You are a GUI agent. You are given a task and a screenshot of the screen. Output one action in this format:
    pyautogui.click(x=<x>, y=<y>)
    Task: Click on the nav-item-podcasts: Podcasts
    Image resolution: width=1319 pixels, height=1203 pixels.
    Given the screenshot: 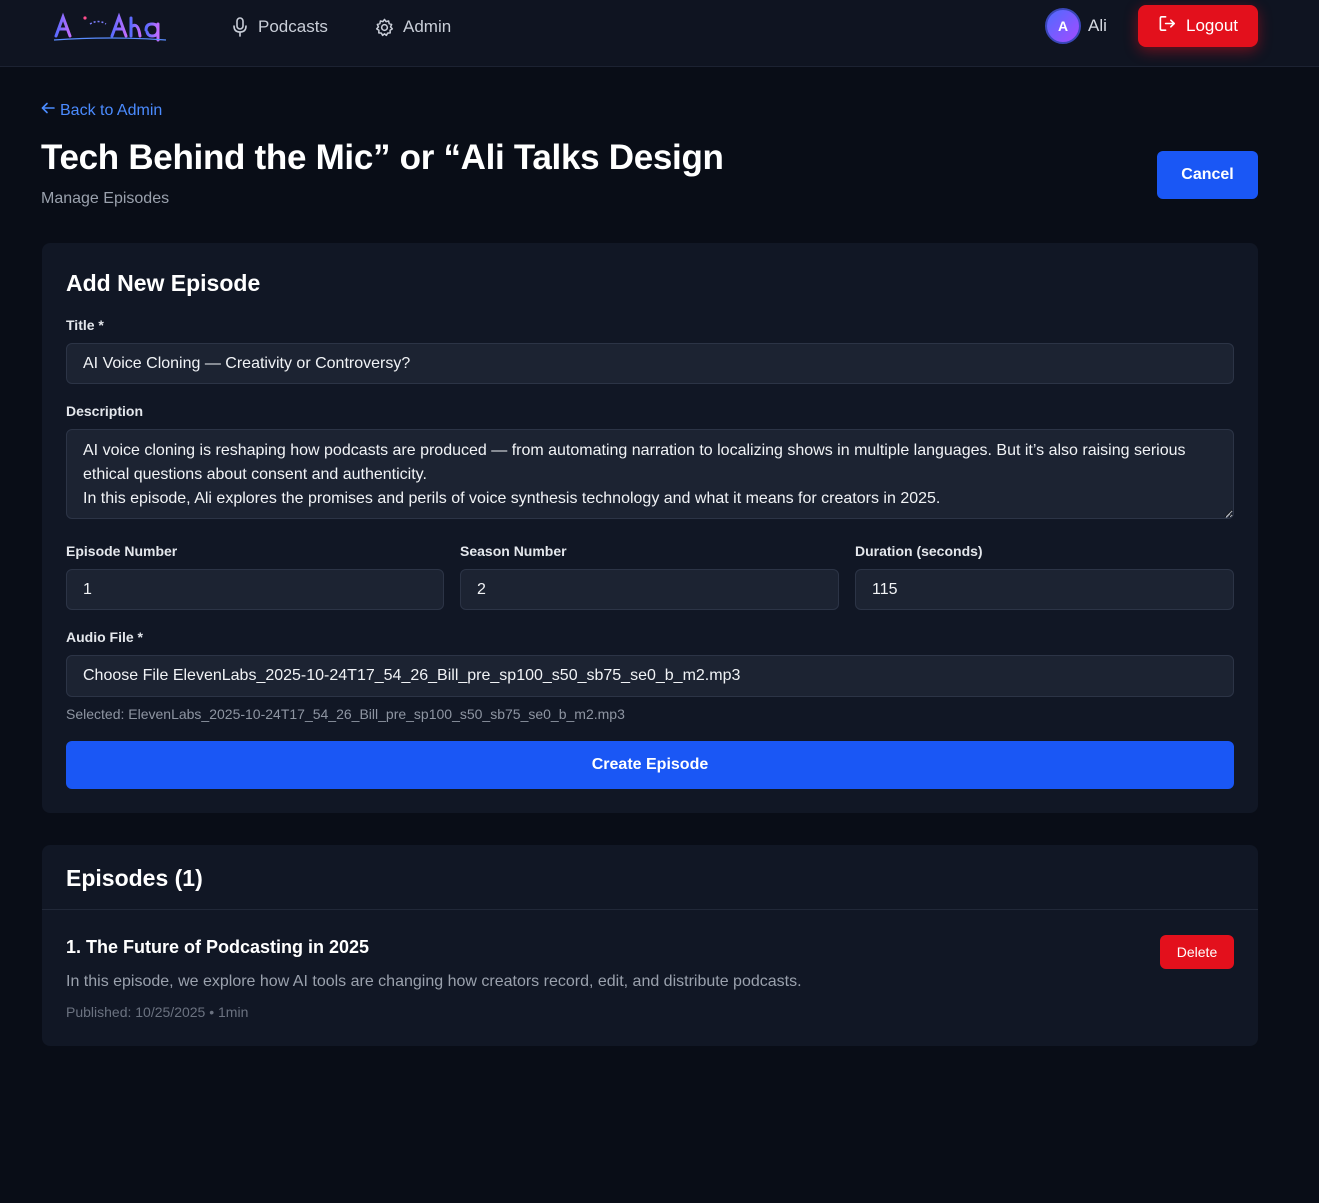 What is the action you would take?
    pyautogui.click(x=279, y=27)
    